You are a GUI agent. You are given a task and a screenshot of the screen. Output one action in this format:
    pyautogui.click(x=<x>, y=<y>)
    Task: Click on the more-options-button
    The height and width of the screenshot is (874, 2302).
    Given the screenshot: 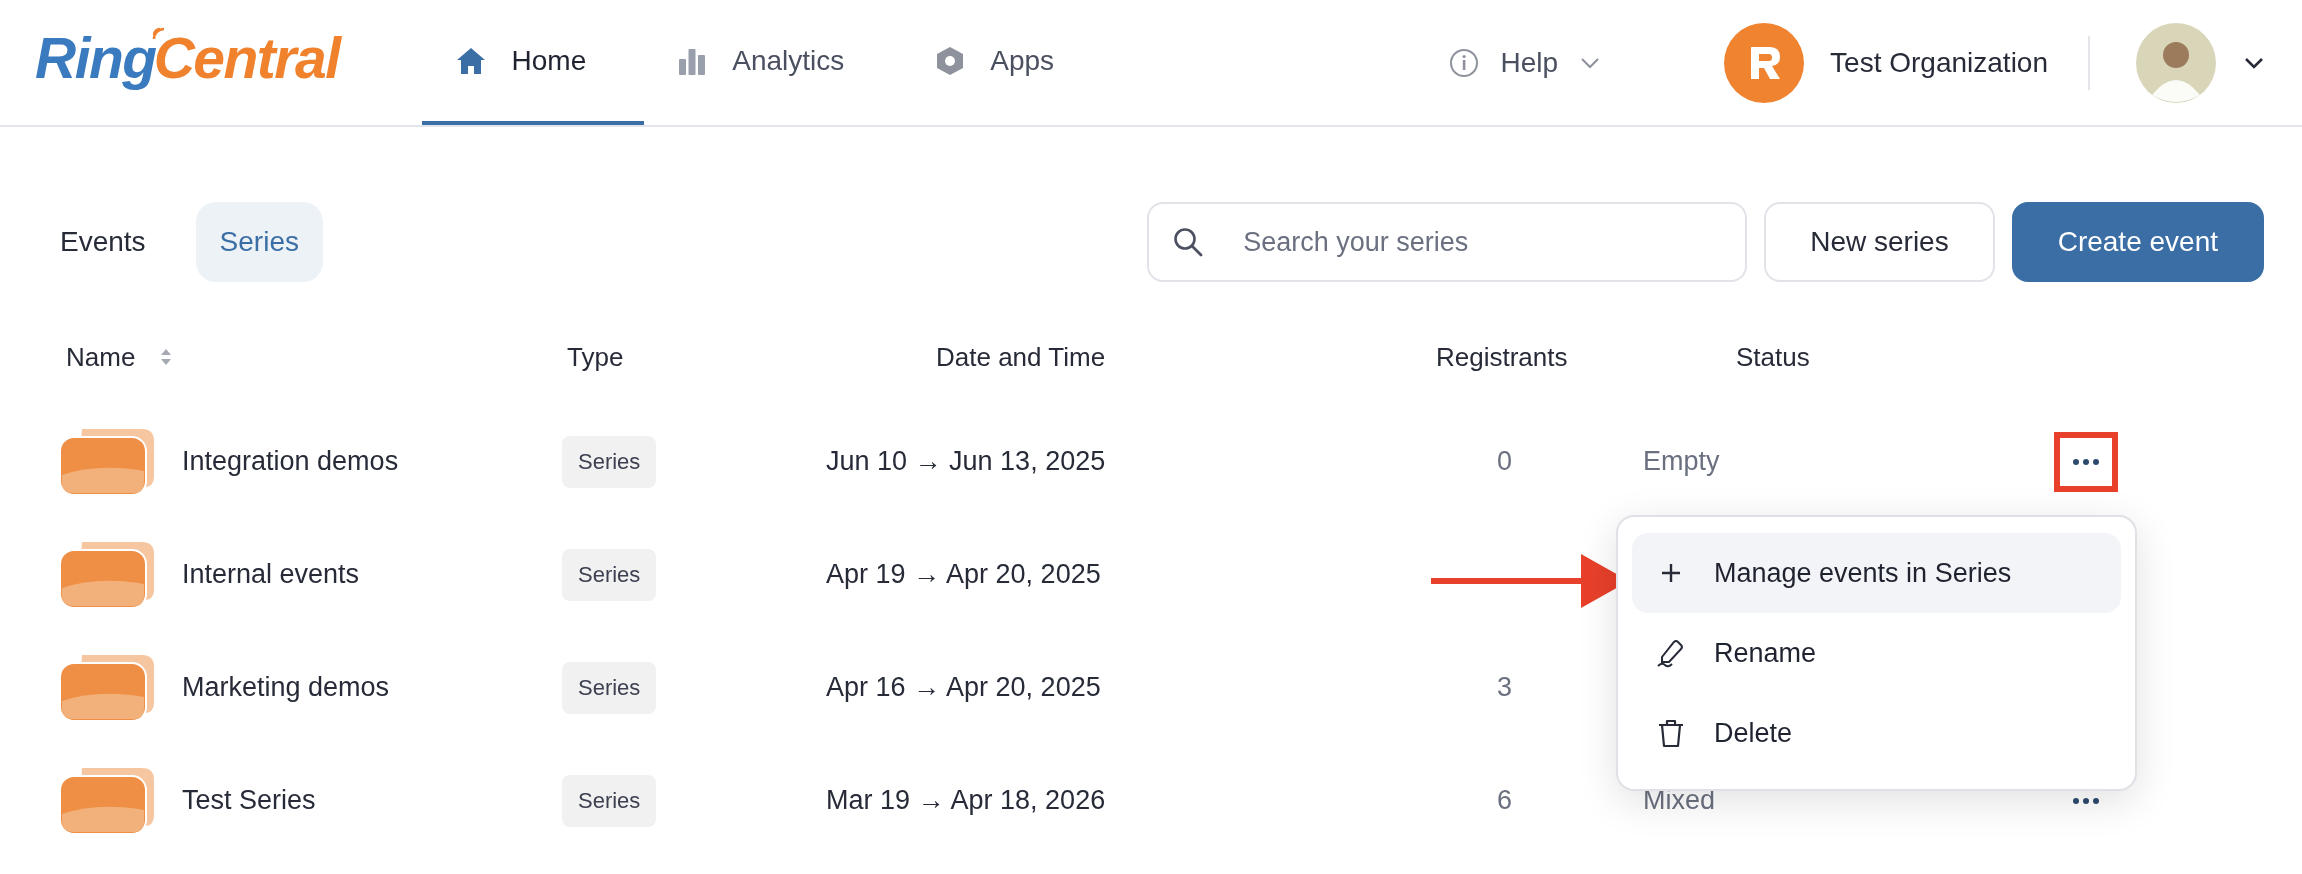 What is the action you would take?
    pyautogui.click(x=2086, y=461)
    